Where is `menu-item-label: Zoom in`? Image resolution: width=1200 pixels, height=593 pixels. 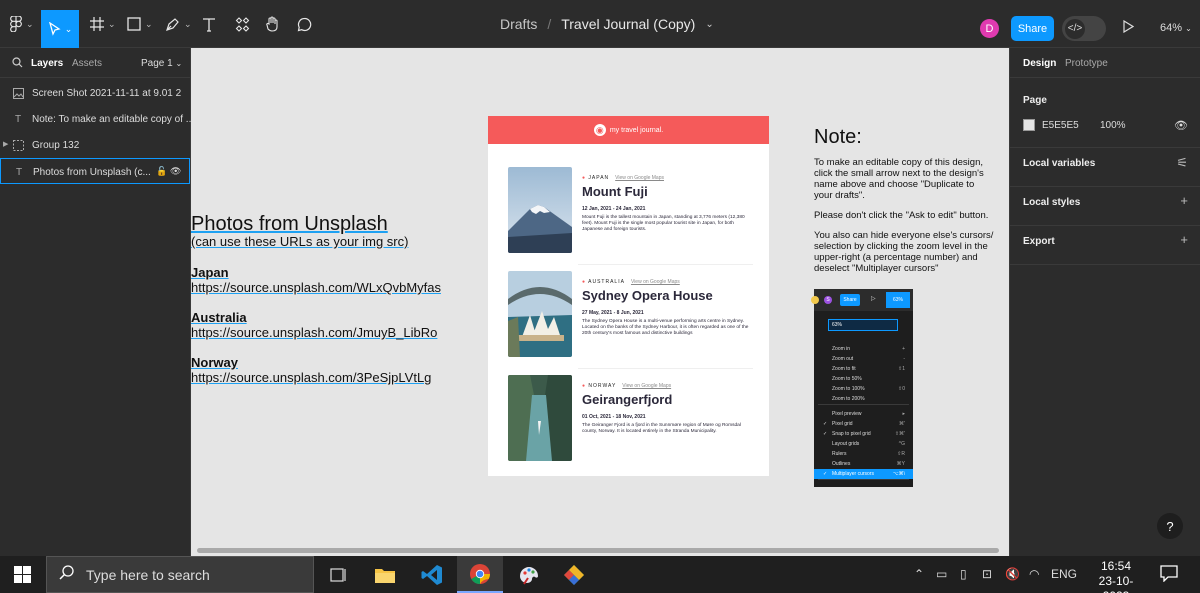
menu-item-label: Zoom in is located at coordinates (841, 349).